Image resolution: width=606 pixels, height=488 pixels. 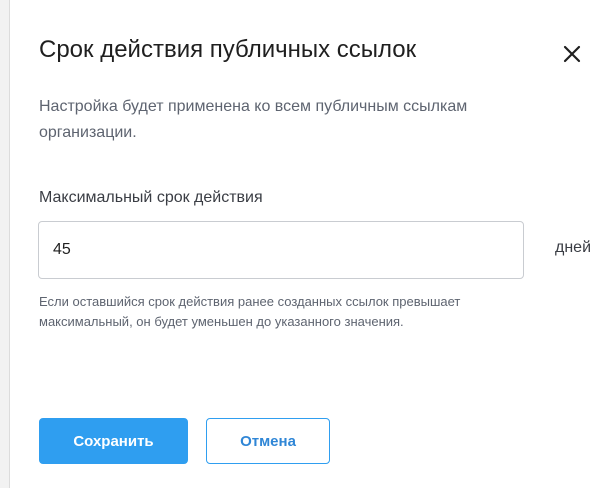 What do you see at coordinates (573, 247) in the screenshot?
I see `days-unit-label: дней` at bounding box center [573, 247].